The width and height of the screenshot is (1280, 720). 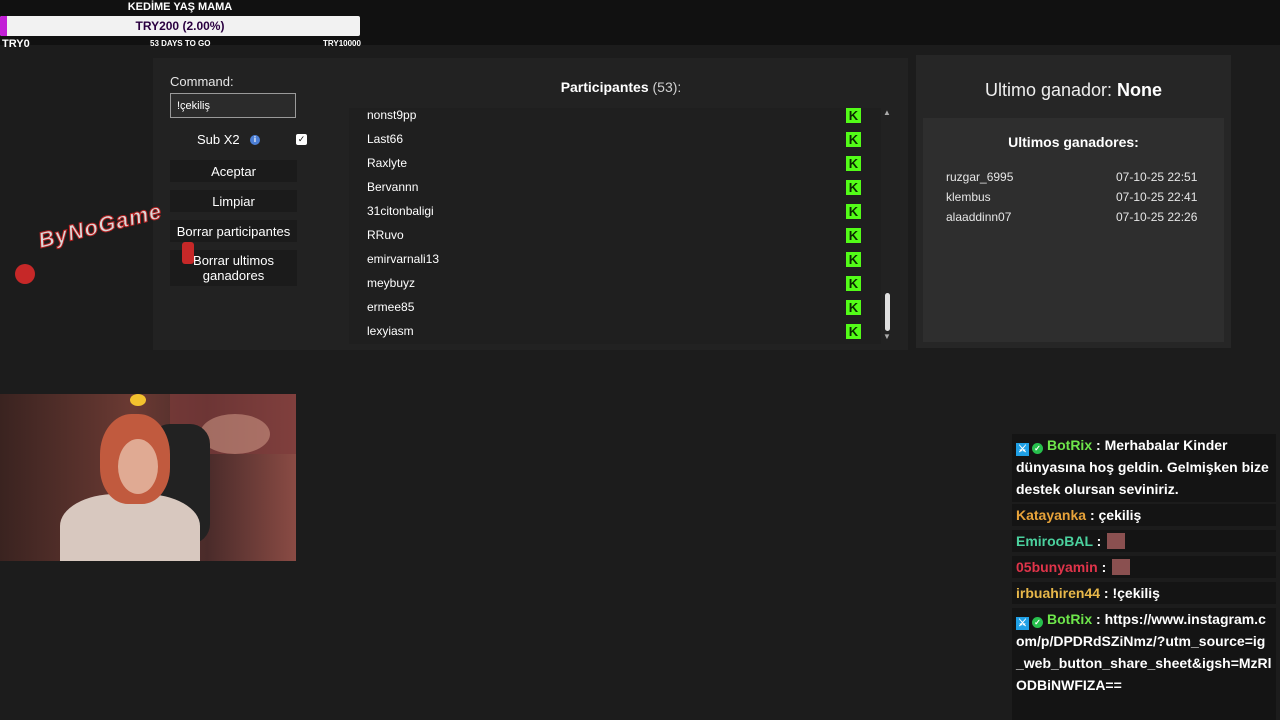 What do you see at coordinates (342, 43) in the screenshot?
I see `goal-target: TRY10000` at bounding box center [342, 43].